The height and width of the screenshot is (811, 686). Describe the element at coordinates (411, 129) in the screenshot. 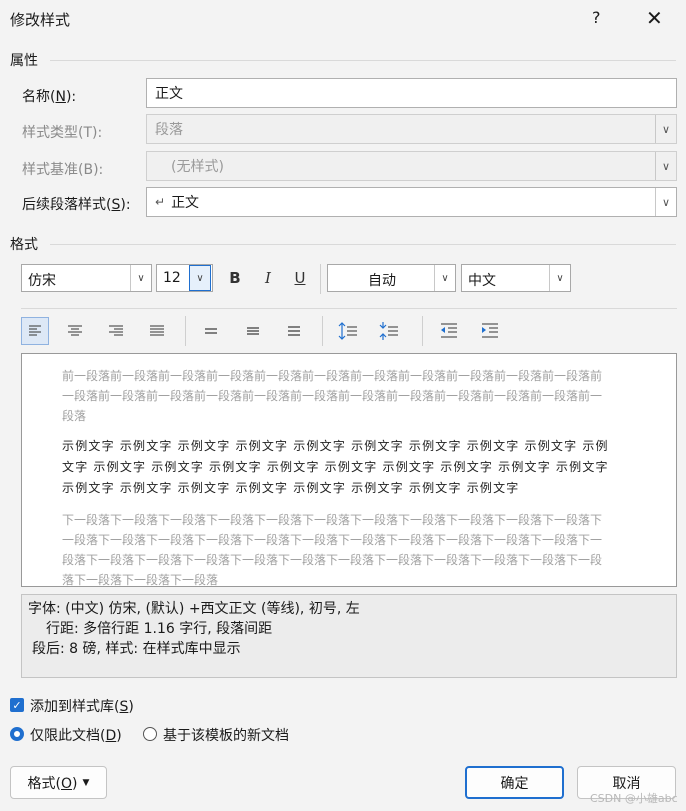

I see `style-type-select: 段落 ∨` at that location.